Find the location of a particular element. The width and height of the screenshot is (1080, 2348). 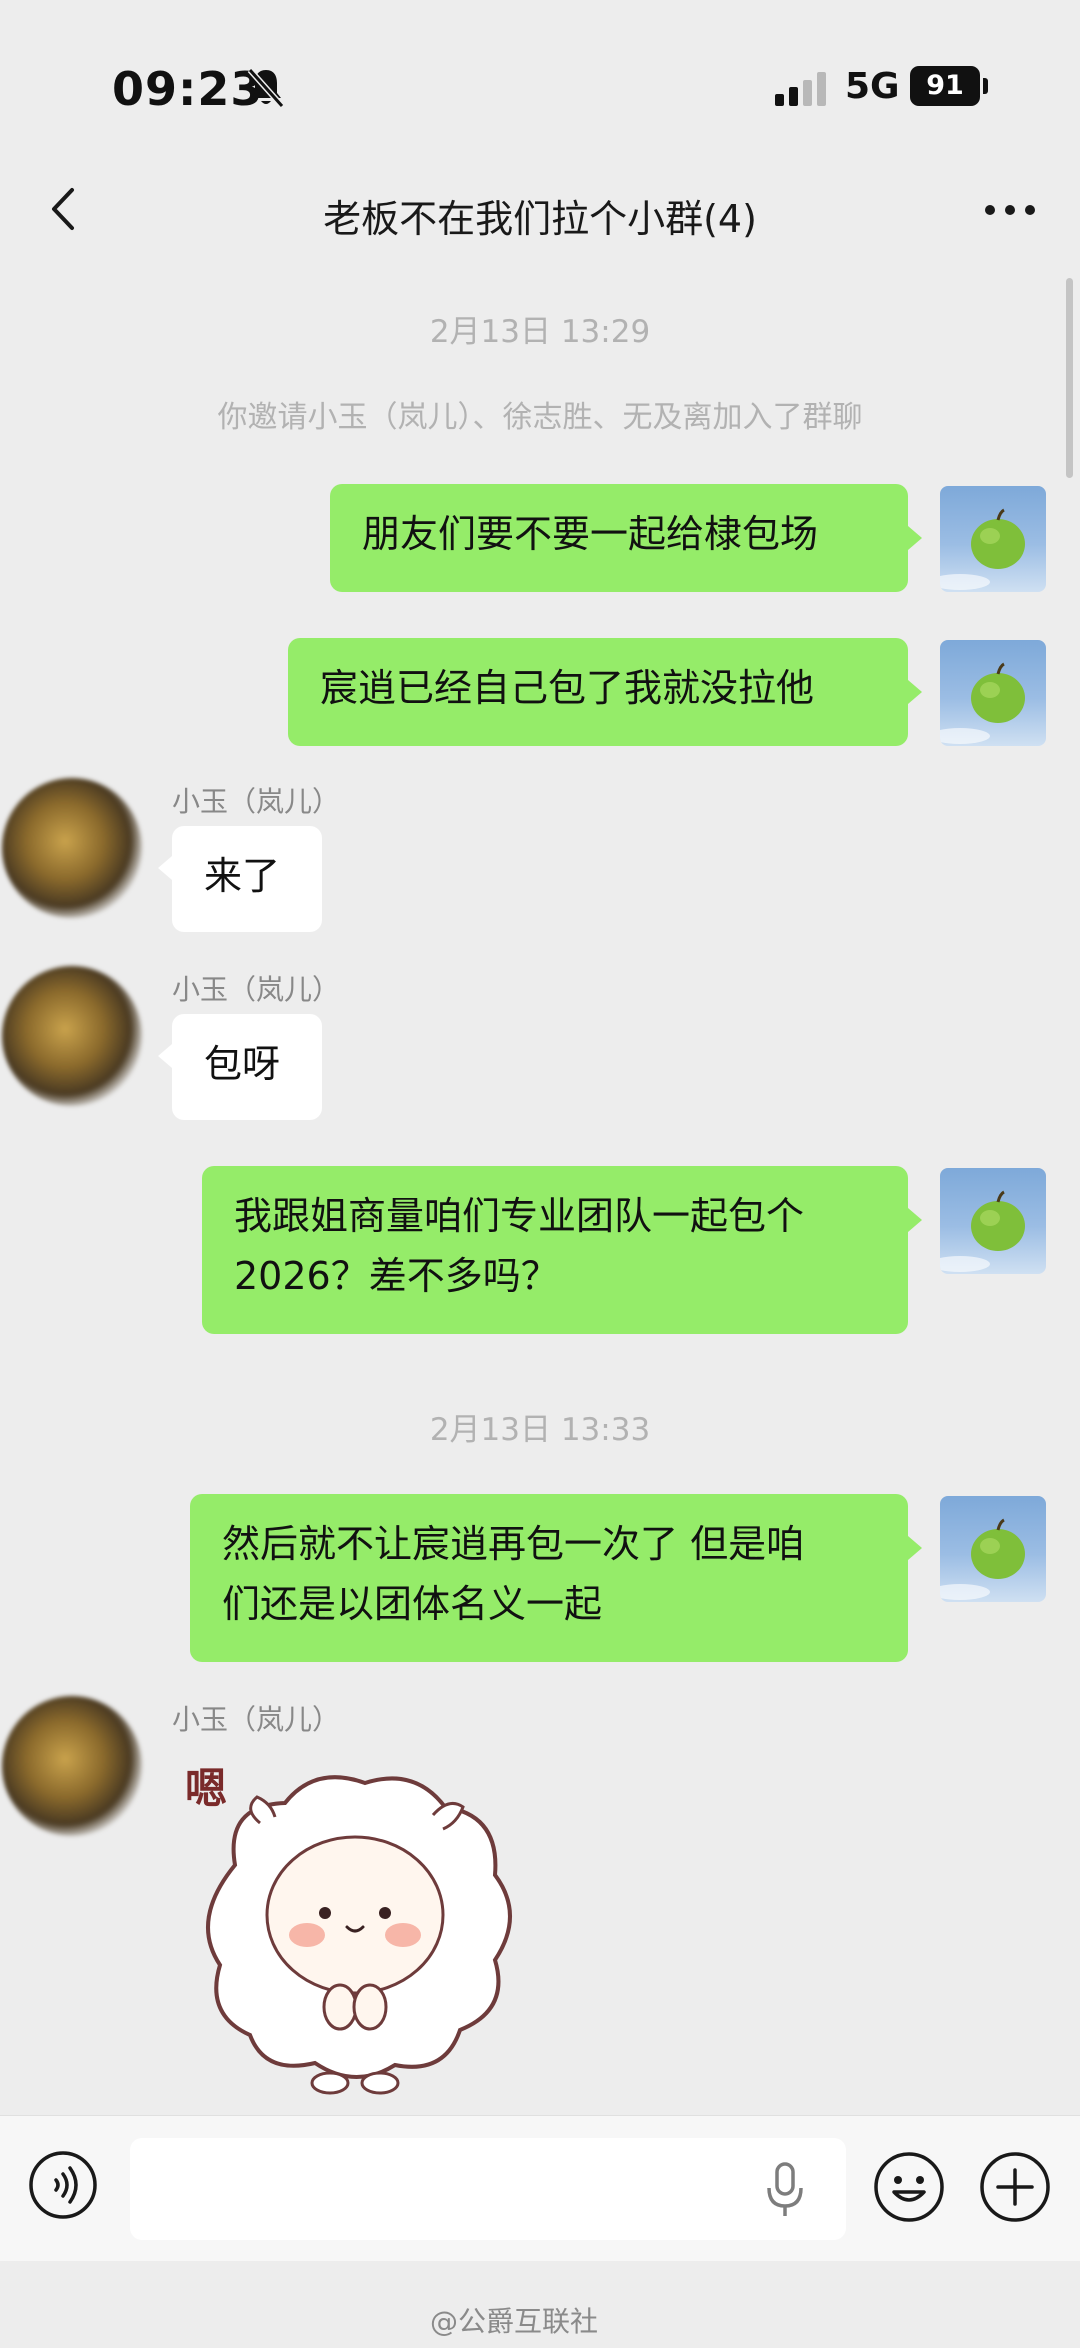

bell-muted-icon is located at coordinates (266, 88).